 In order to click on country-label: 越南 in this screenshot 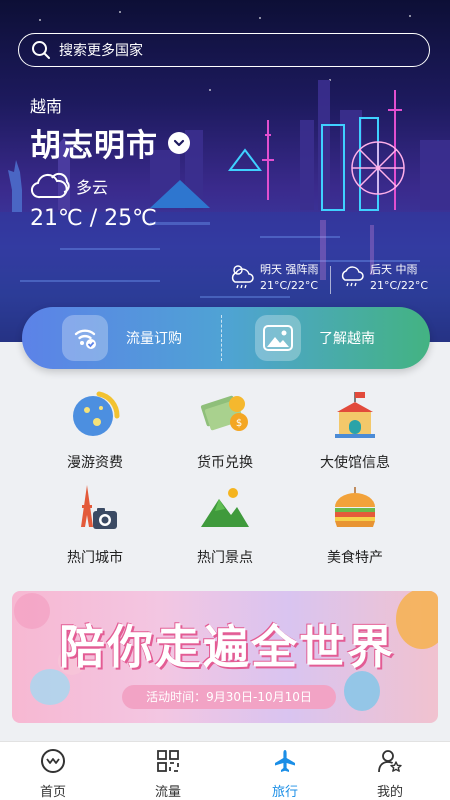, I will do `click(46, 106)`.